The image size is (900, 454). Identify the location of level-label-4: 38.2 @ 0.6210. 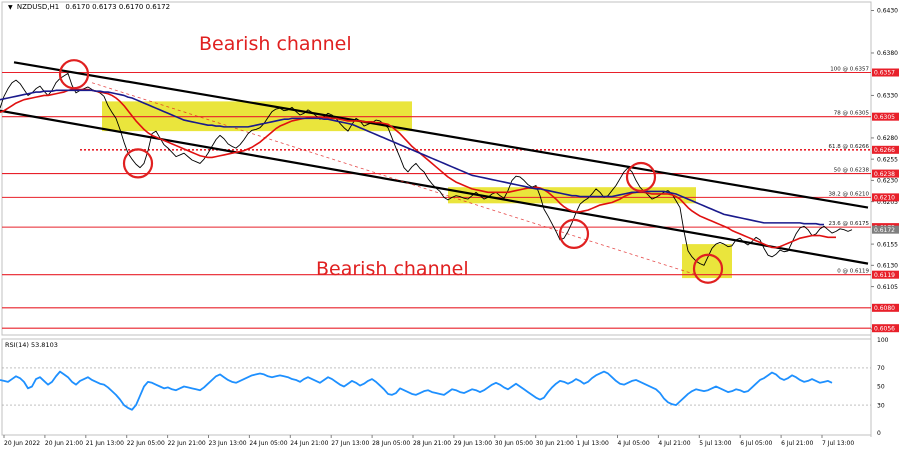
(849, 194).